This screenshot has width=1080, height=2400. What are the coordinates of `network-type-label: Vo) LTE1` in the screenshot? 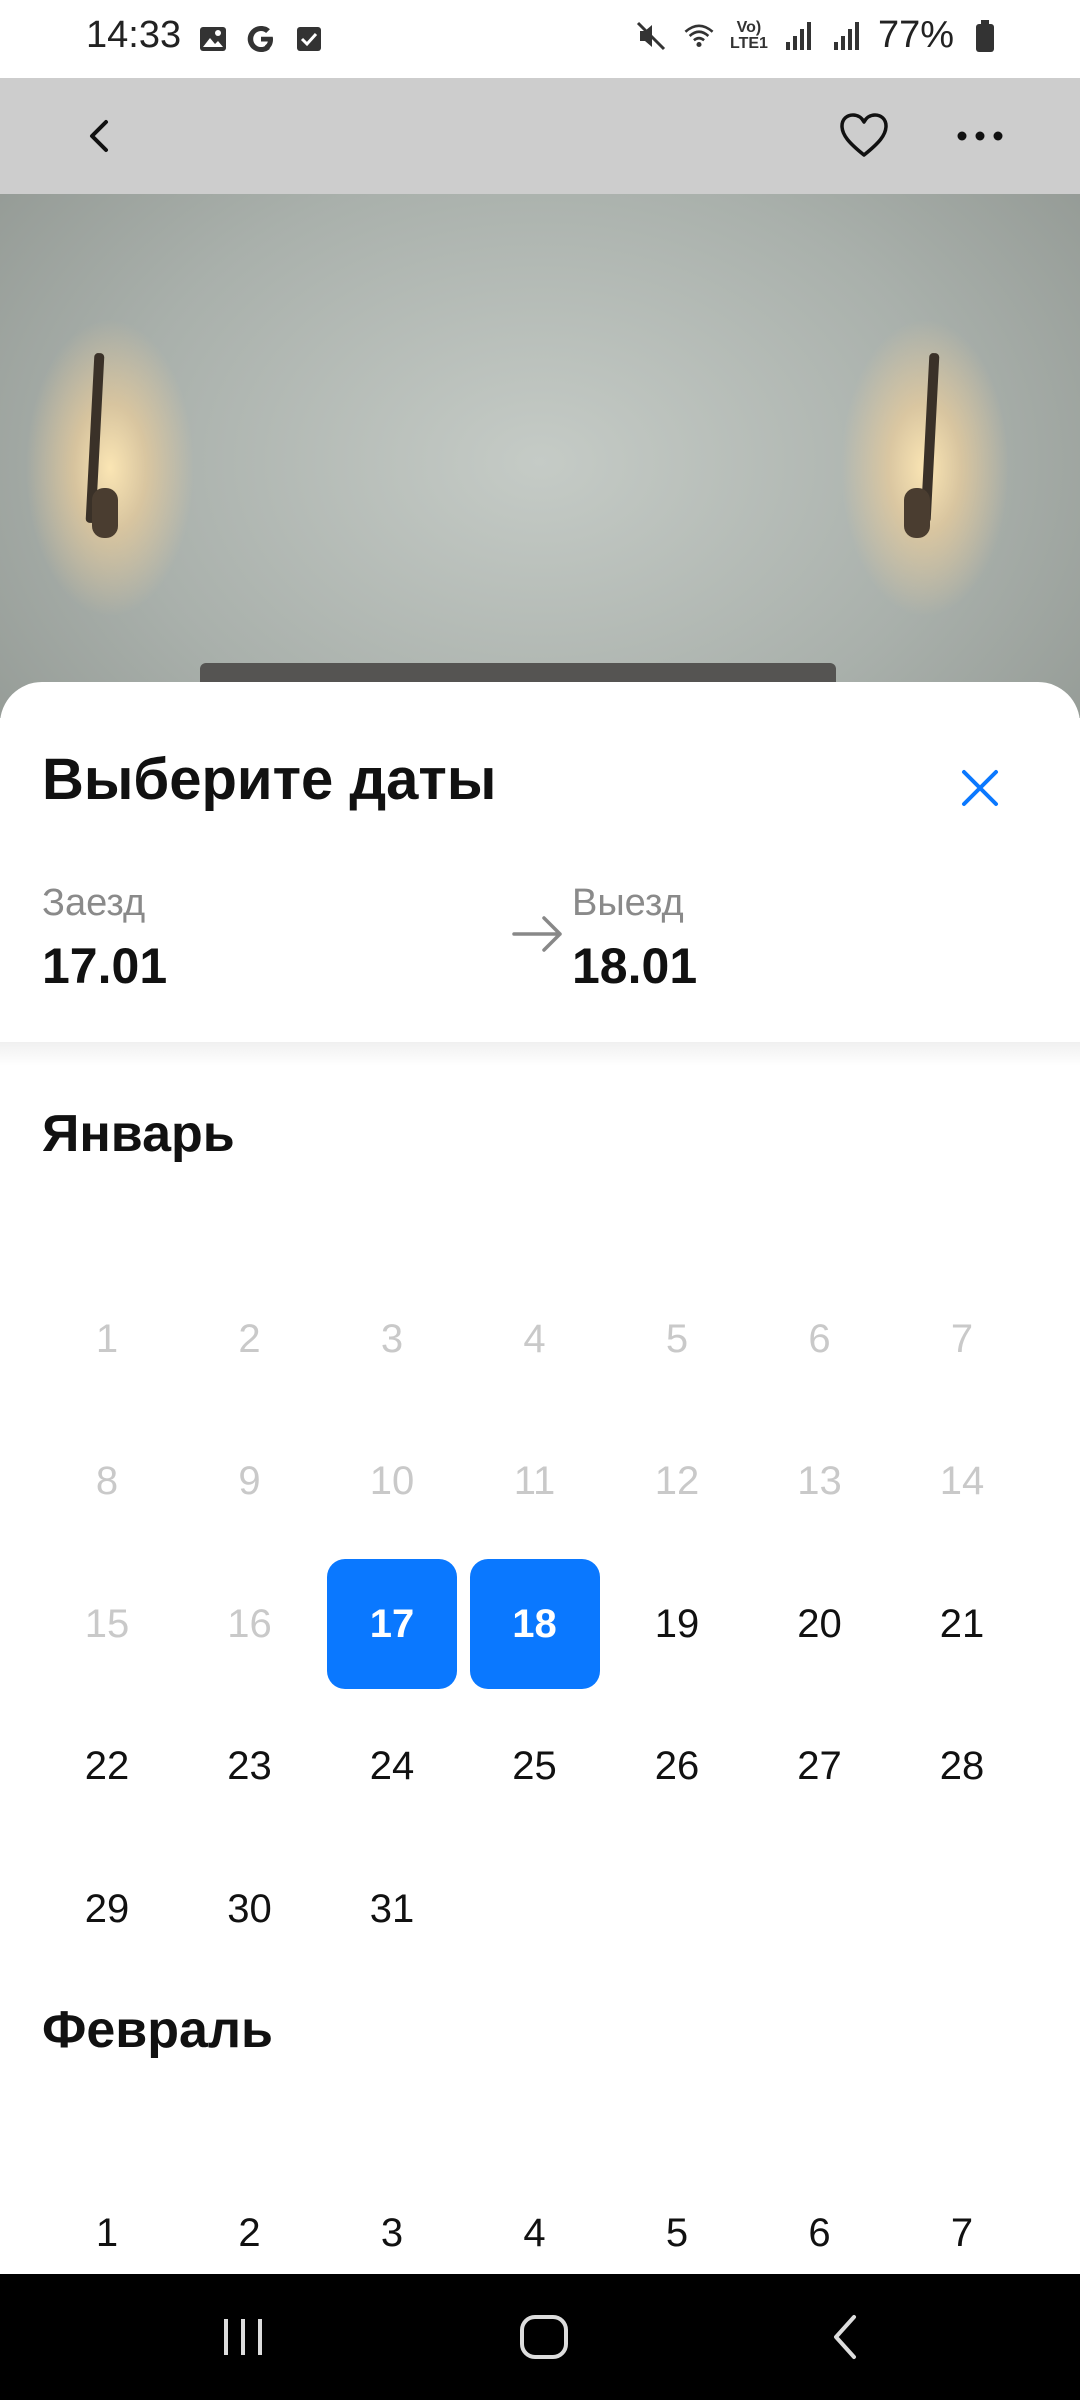 It's located at (749, 35).